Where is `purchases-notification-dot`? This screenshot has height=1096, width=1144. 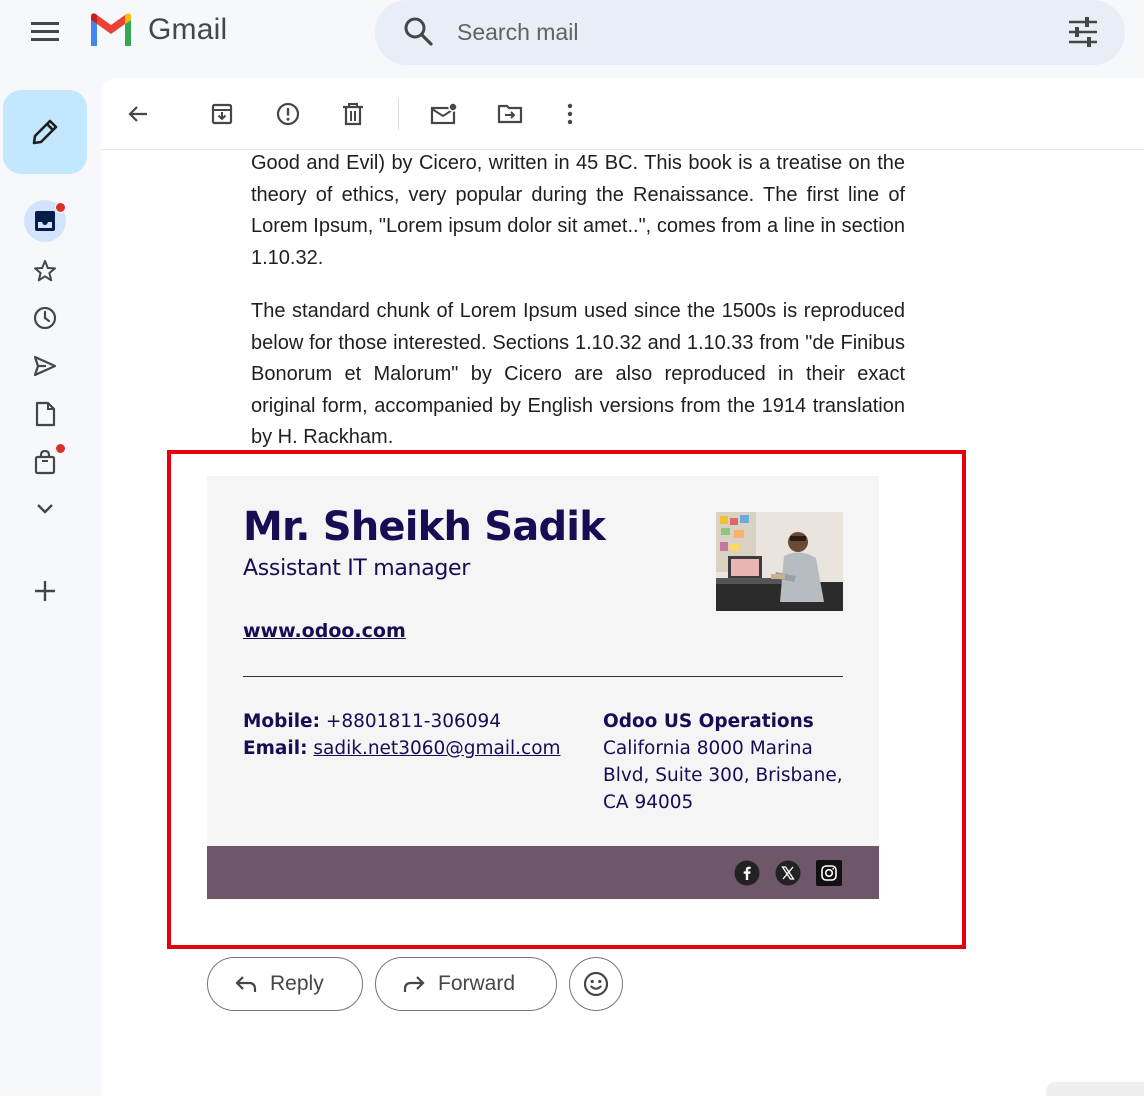
purchases-notification-dot is located at coordinates (60, 448).